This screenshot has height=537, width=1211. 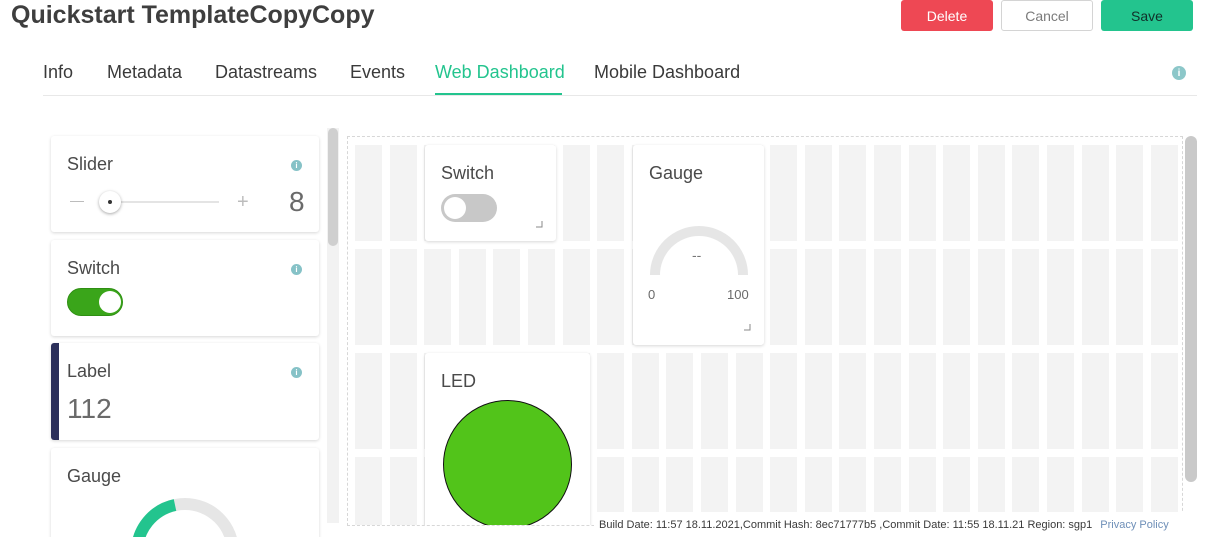 What do you see at coordinates (738, 294) in the screenshot?
I see `gauge-max: 100` at bounding box center [738, 294].